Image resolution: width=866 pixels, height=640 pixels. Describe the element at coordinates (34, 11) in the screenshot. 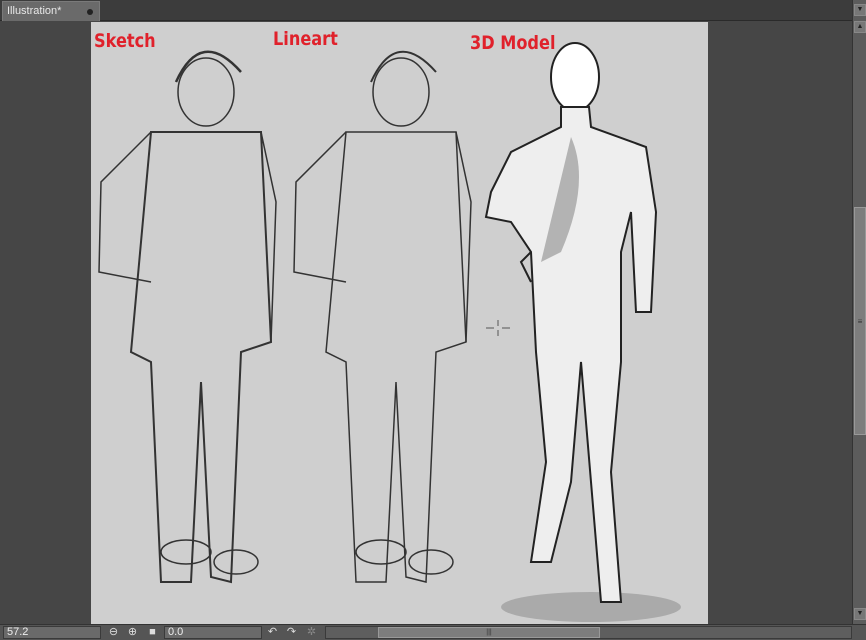

I see `document-tab-title: Illustration*` at that location.